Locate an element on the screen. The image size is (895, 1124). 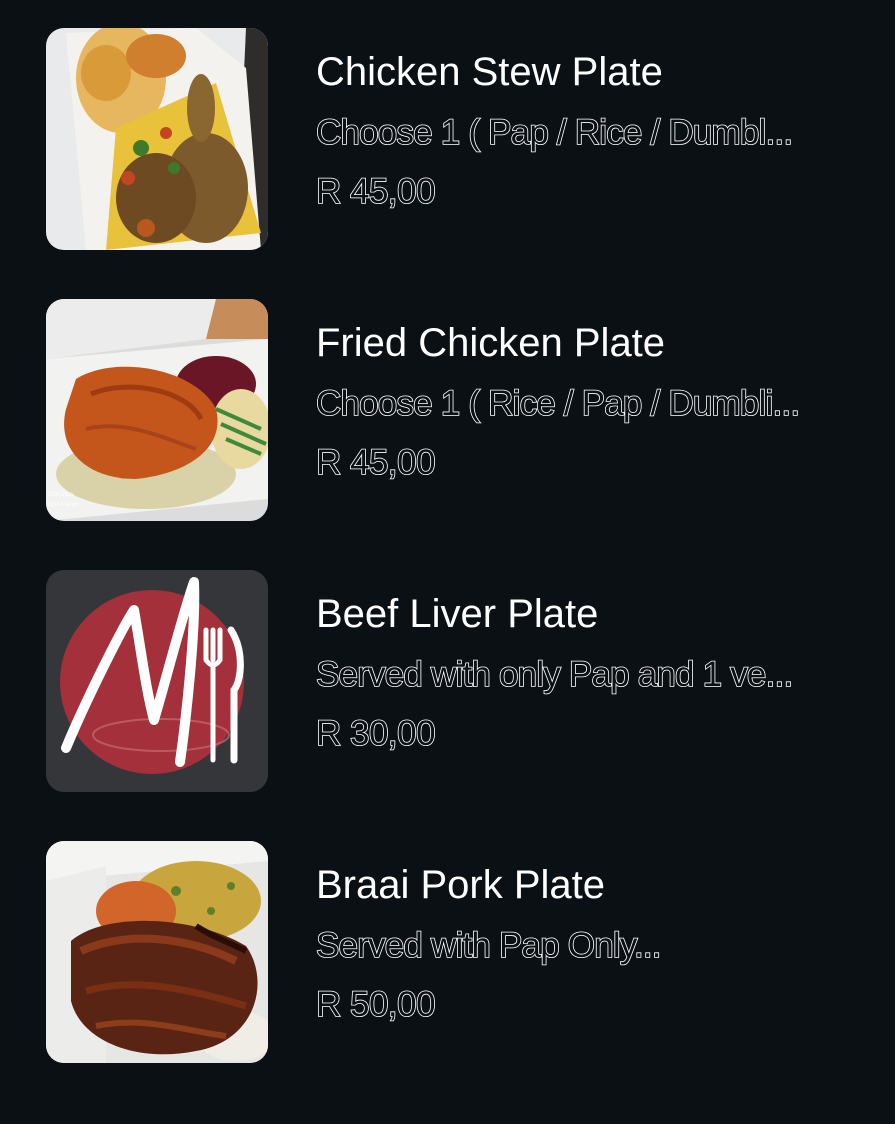
braai-pork-photo is located at coordinates (157, 952).